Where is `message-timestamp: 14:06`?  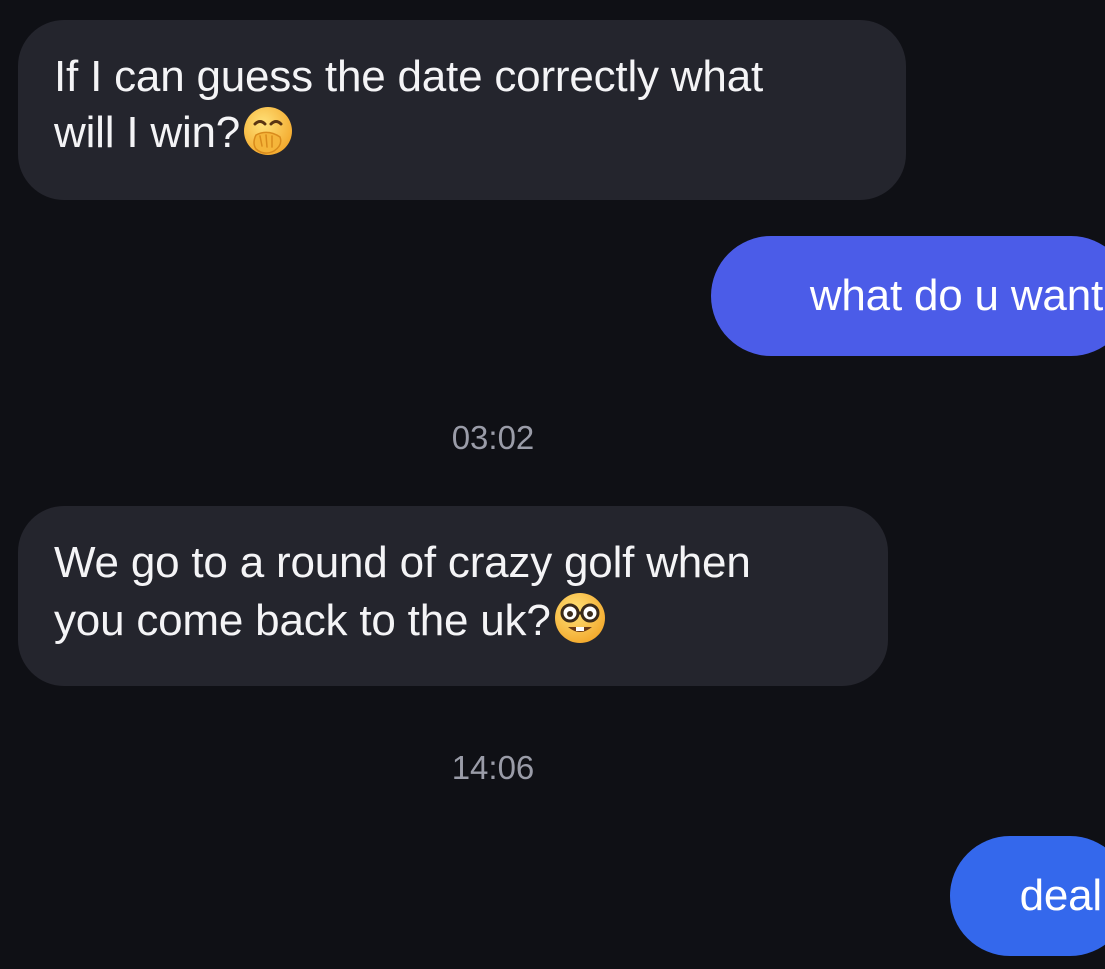 message-timestamp: 14:06 is located at coordinates (493, 767).